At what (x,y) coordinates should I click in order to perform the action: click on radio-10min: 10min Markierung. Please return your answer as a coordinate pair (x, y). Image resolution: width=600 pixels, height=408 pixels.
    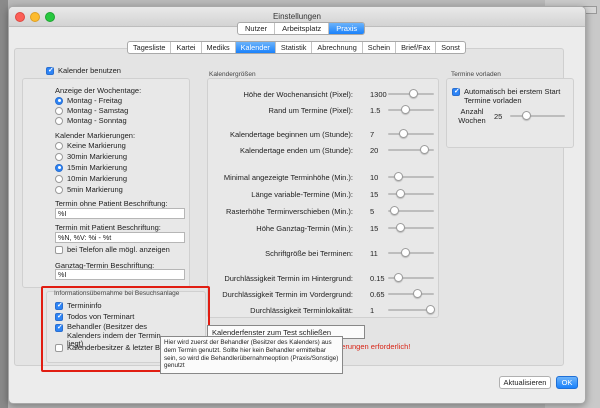
    Looking at the image, I should click on (91, 178).